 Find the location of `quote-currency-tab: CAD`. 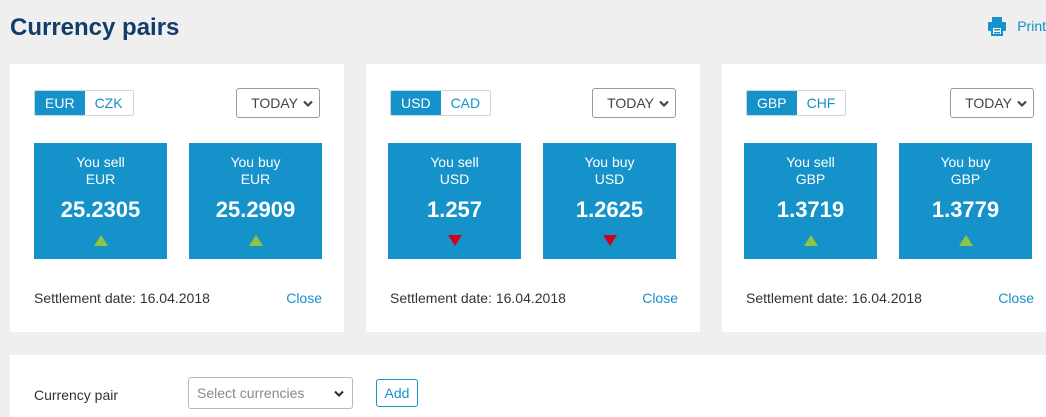

quote-currency-tab: CAD is located at coordinates (465, 103).